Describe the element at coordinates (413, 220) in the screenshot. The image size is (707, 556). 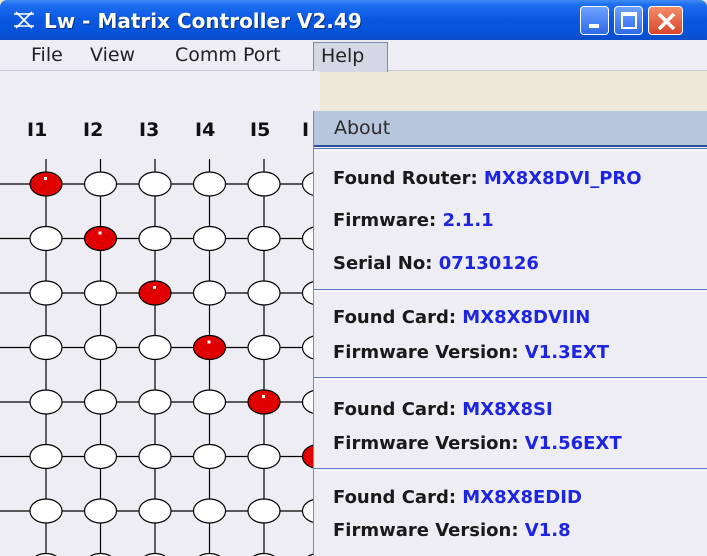
I see `router-firmware: Firmware: 2.1.1` at that location.